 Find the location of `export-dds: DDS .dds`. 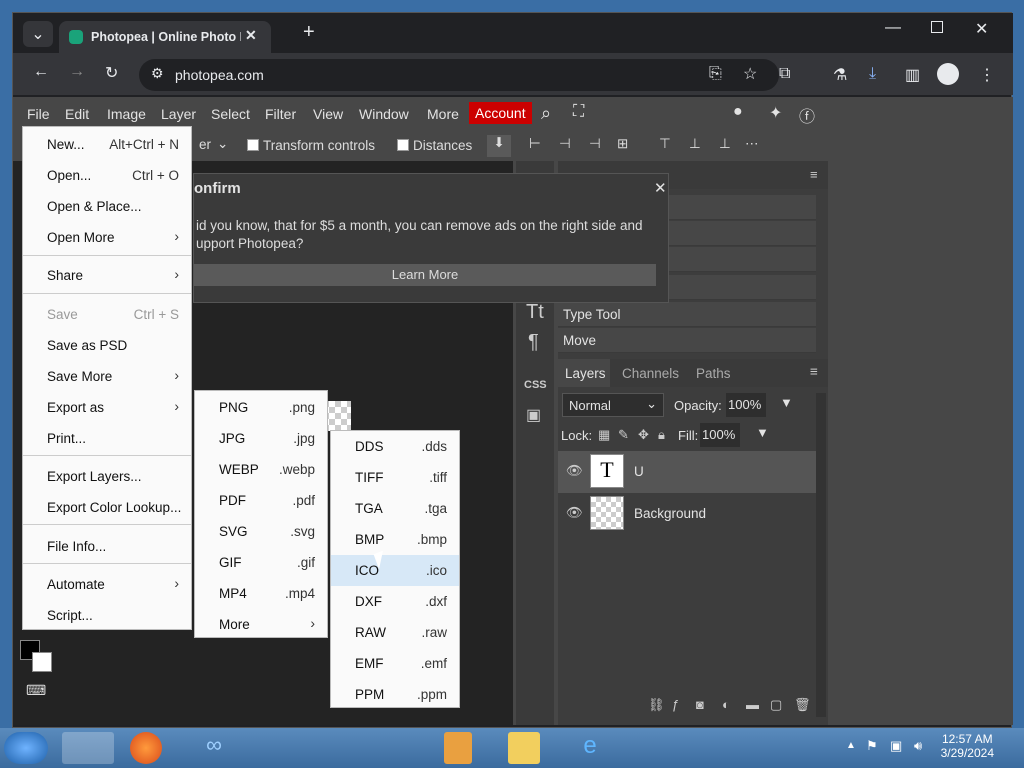

export-dds: DDS .dds is located at coordinates (395, 446).